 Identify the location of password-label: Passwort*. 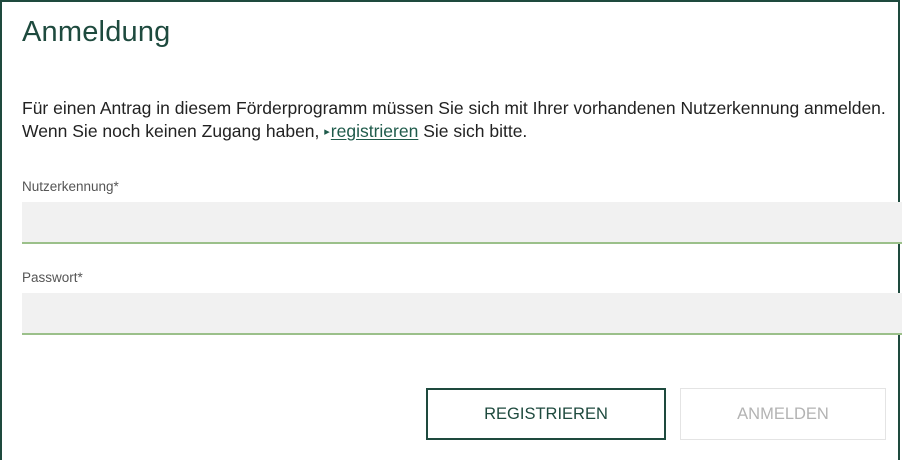
(52, 277).